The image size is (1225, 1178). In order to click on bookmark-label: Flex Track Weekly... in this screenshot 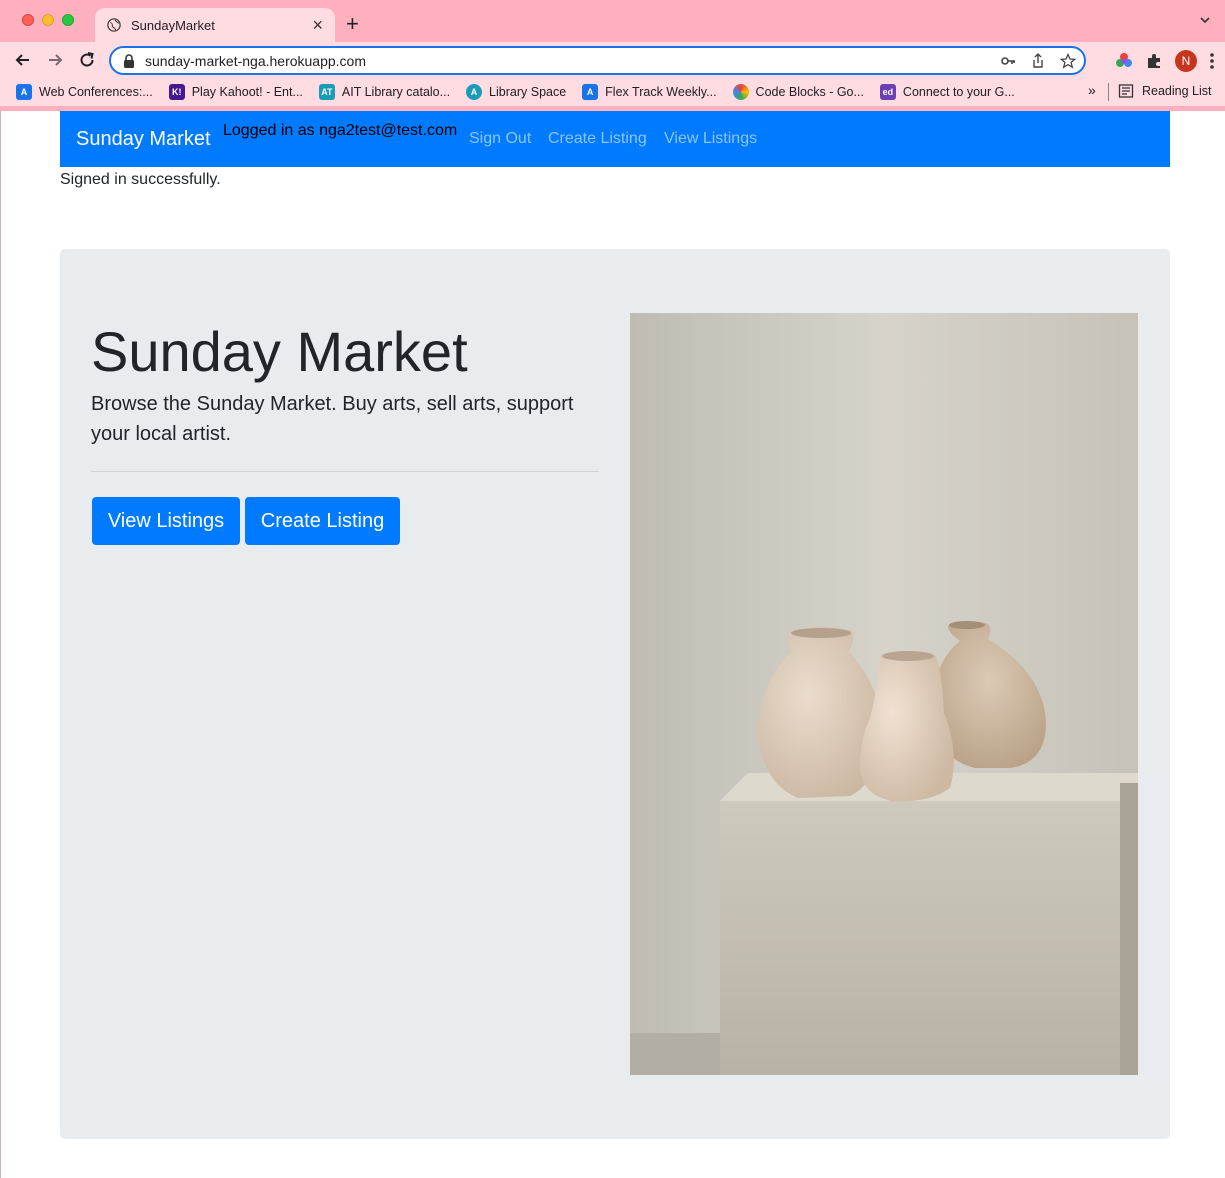, I will do `click(661, 92)`.